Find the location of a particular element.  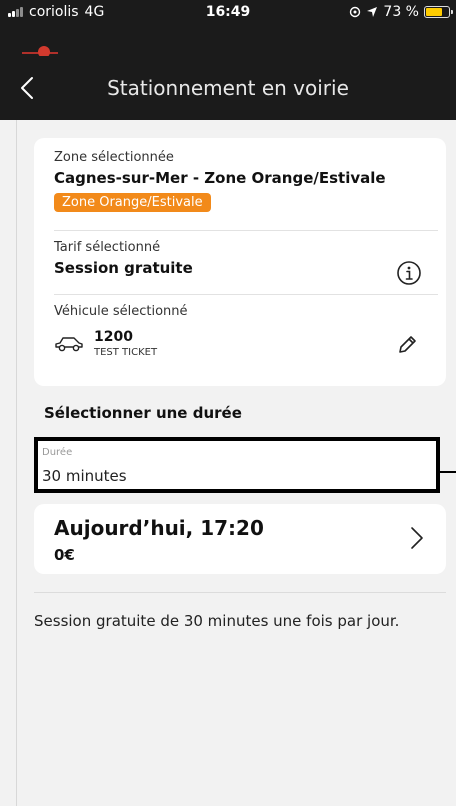

schedule-time: Aujourd’hui, 17:20 is located at coordinates (159, 528).